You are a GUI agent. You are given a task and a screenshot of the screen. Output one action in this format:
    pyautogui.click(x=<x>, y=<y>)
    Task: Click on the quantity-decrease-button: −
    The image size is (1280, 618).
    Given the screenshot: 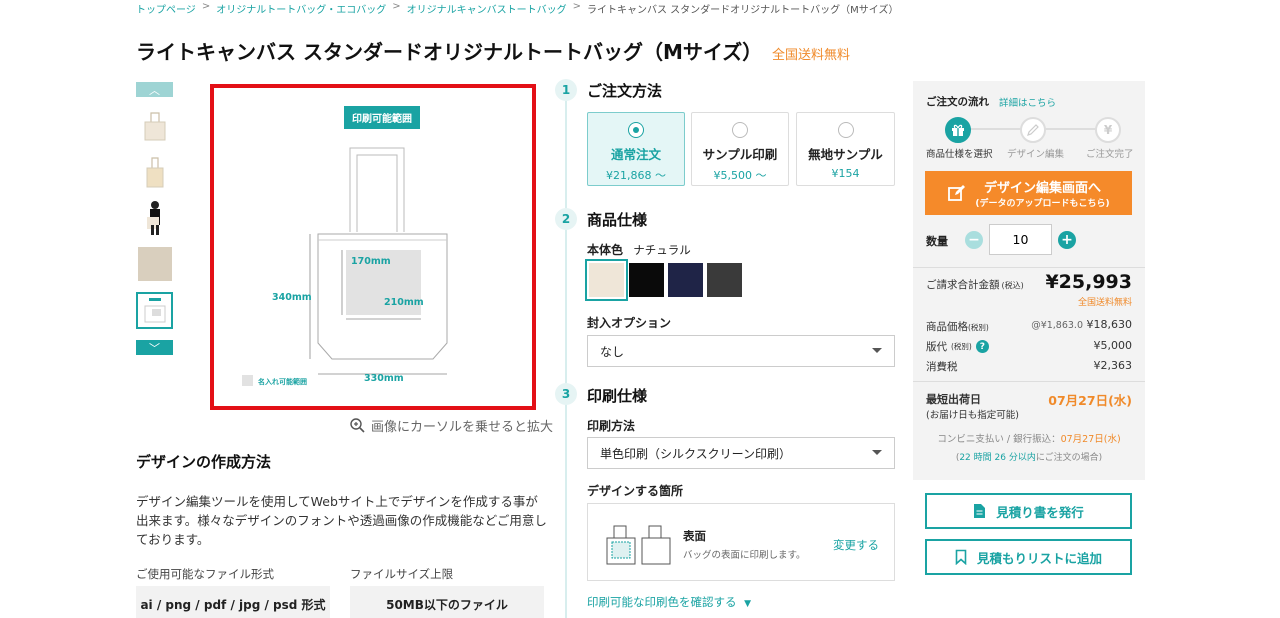 What is the action you would take?
    pyautogui.click(x=974, y=240)
    